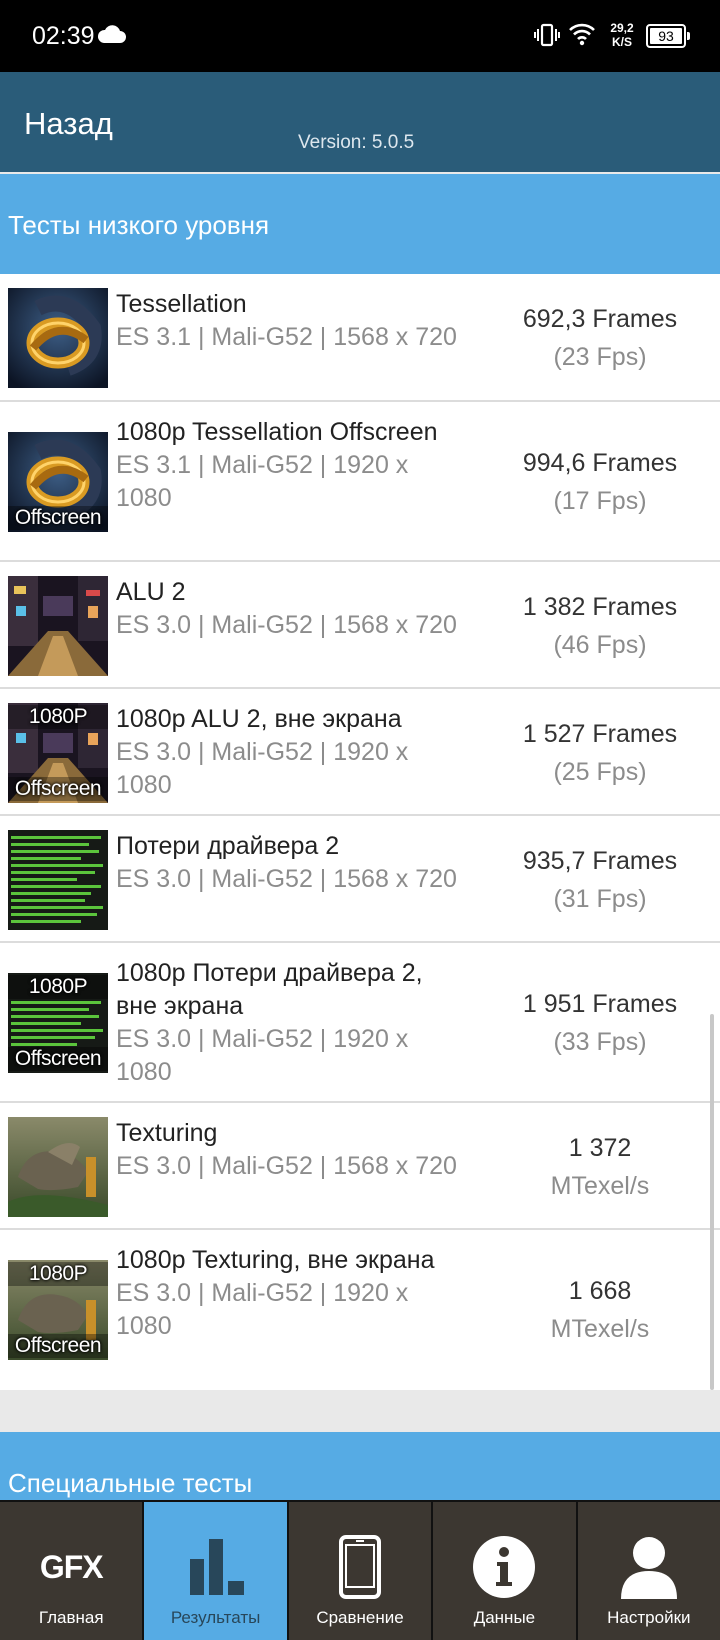 The width and height of the screenshot is (720, 1640). I want to click on nav-item-compare: Сравнение, so click(360, 1571).